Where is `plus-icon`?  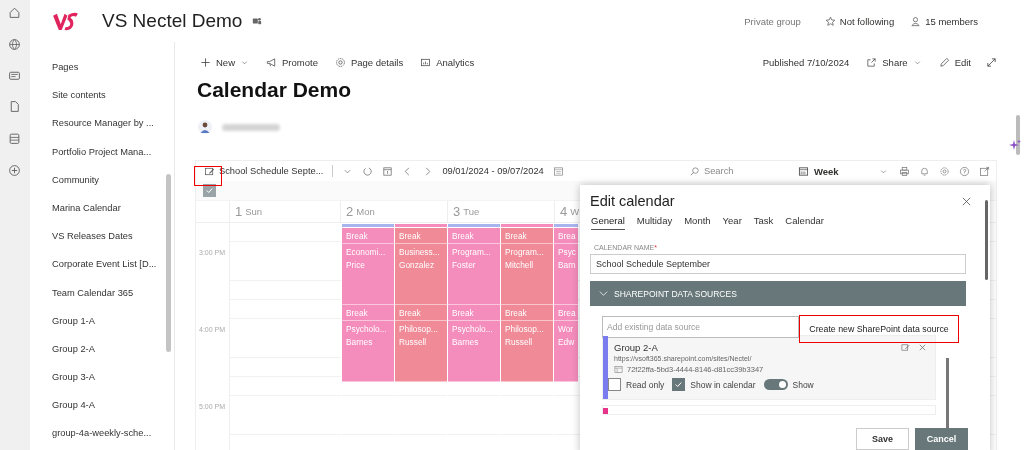
plus-icon is located at coordinates (205, 62).